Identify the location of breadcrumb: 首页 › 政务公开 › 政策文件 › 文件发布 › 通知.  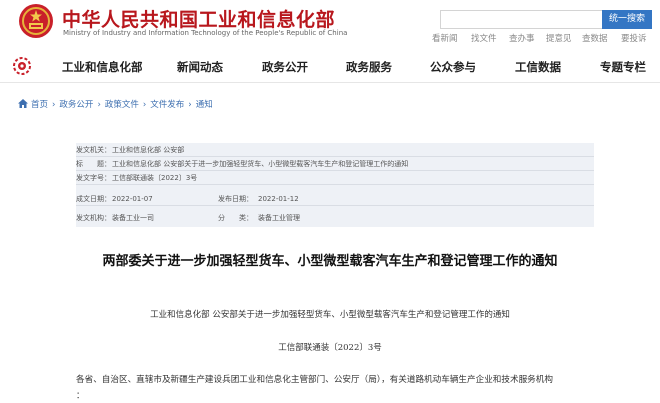
(115, 104).